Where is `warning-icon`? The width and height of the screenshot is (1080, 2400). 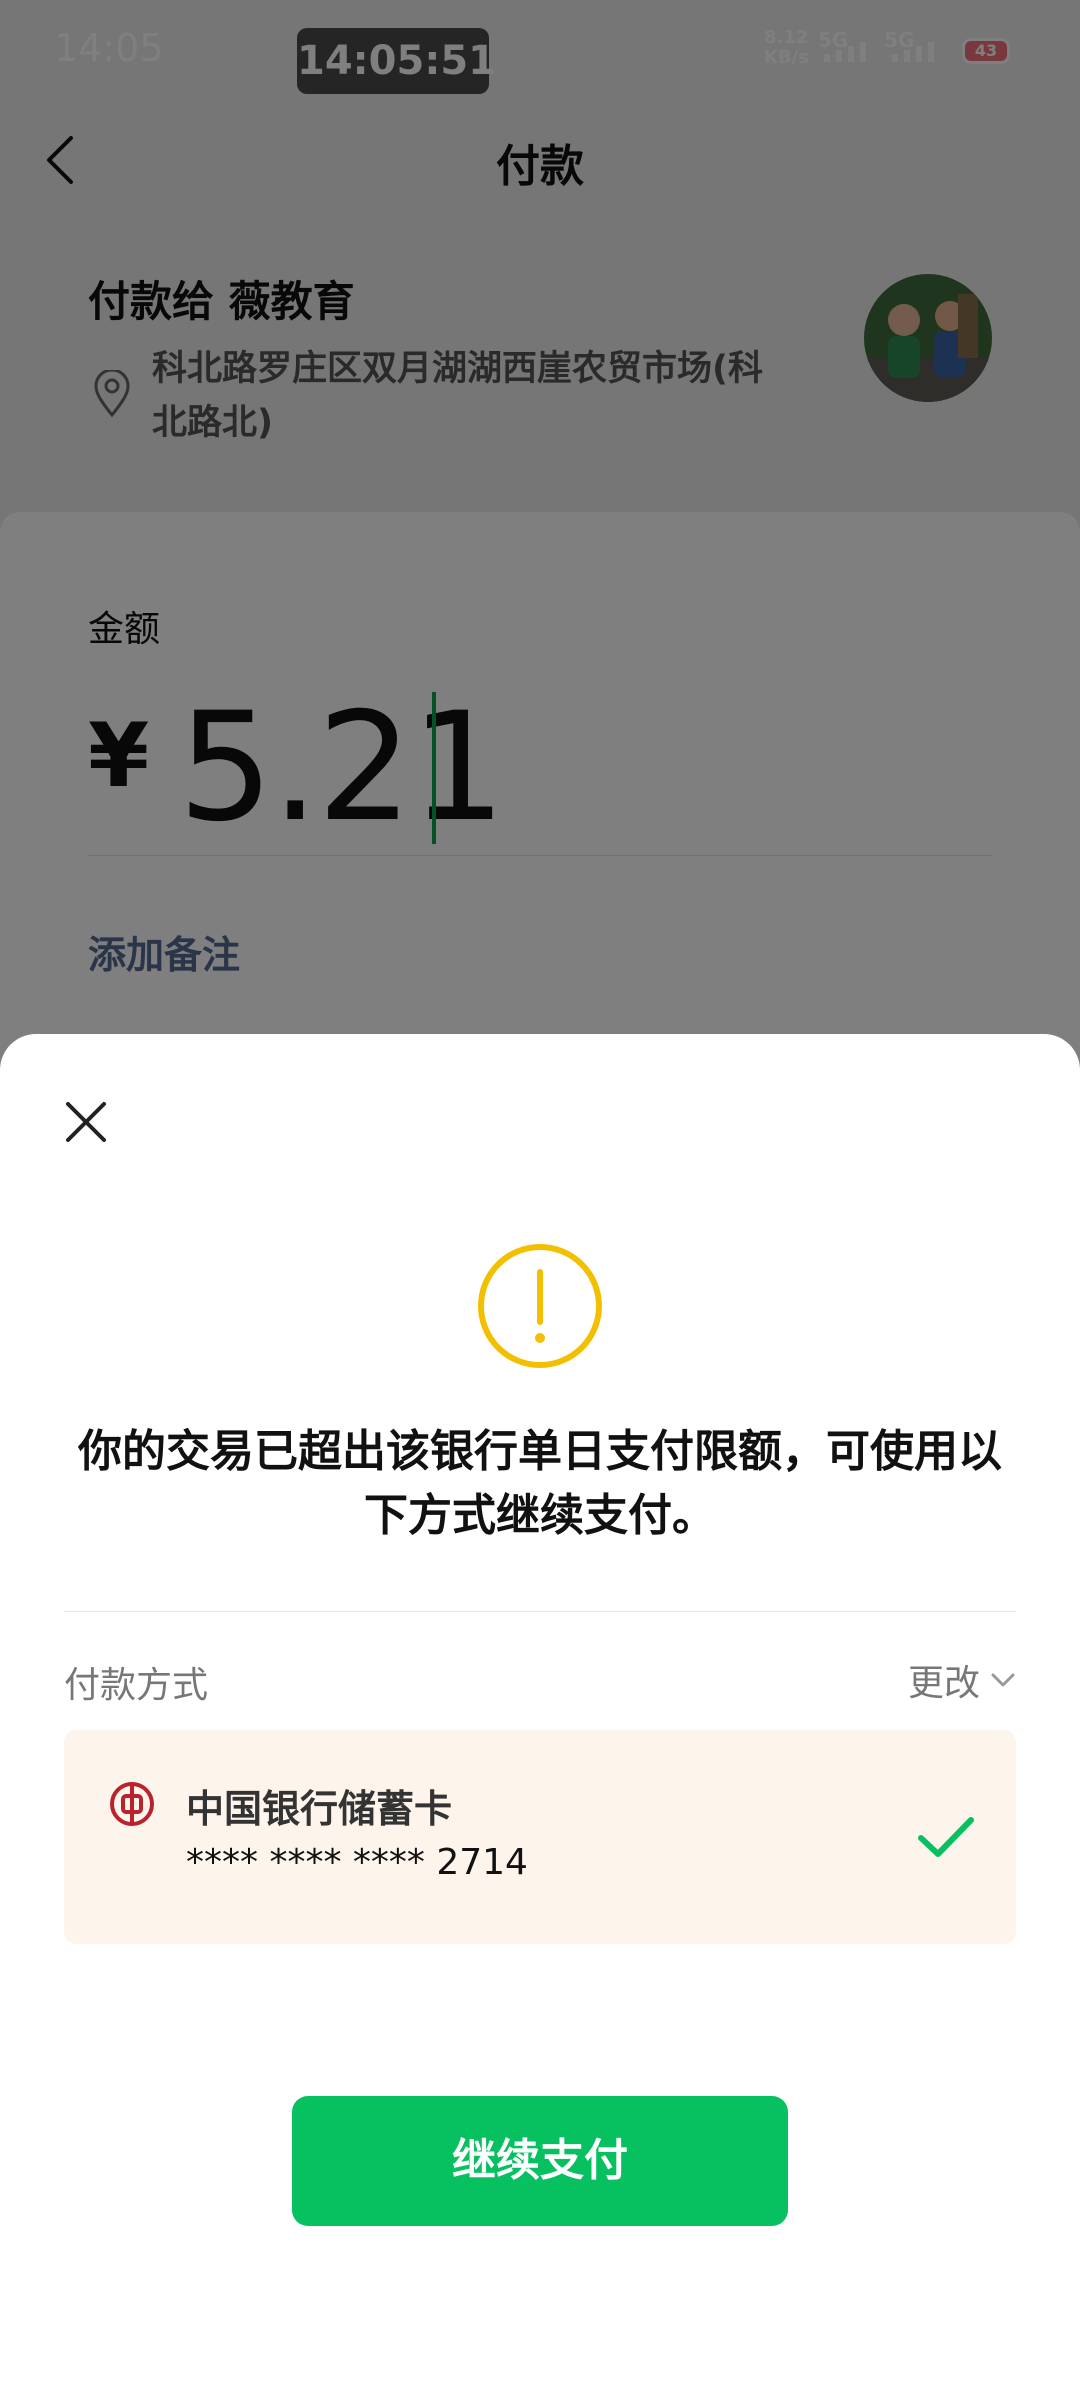
warning-icon is located at coordinates (540, 1306).